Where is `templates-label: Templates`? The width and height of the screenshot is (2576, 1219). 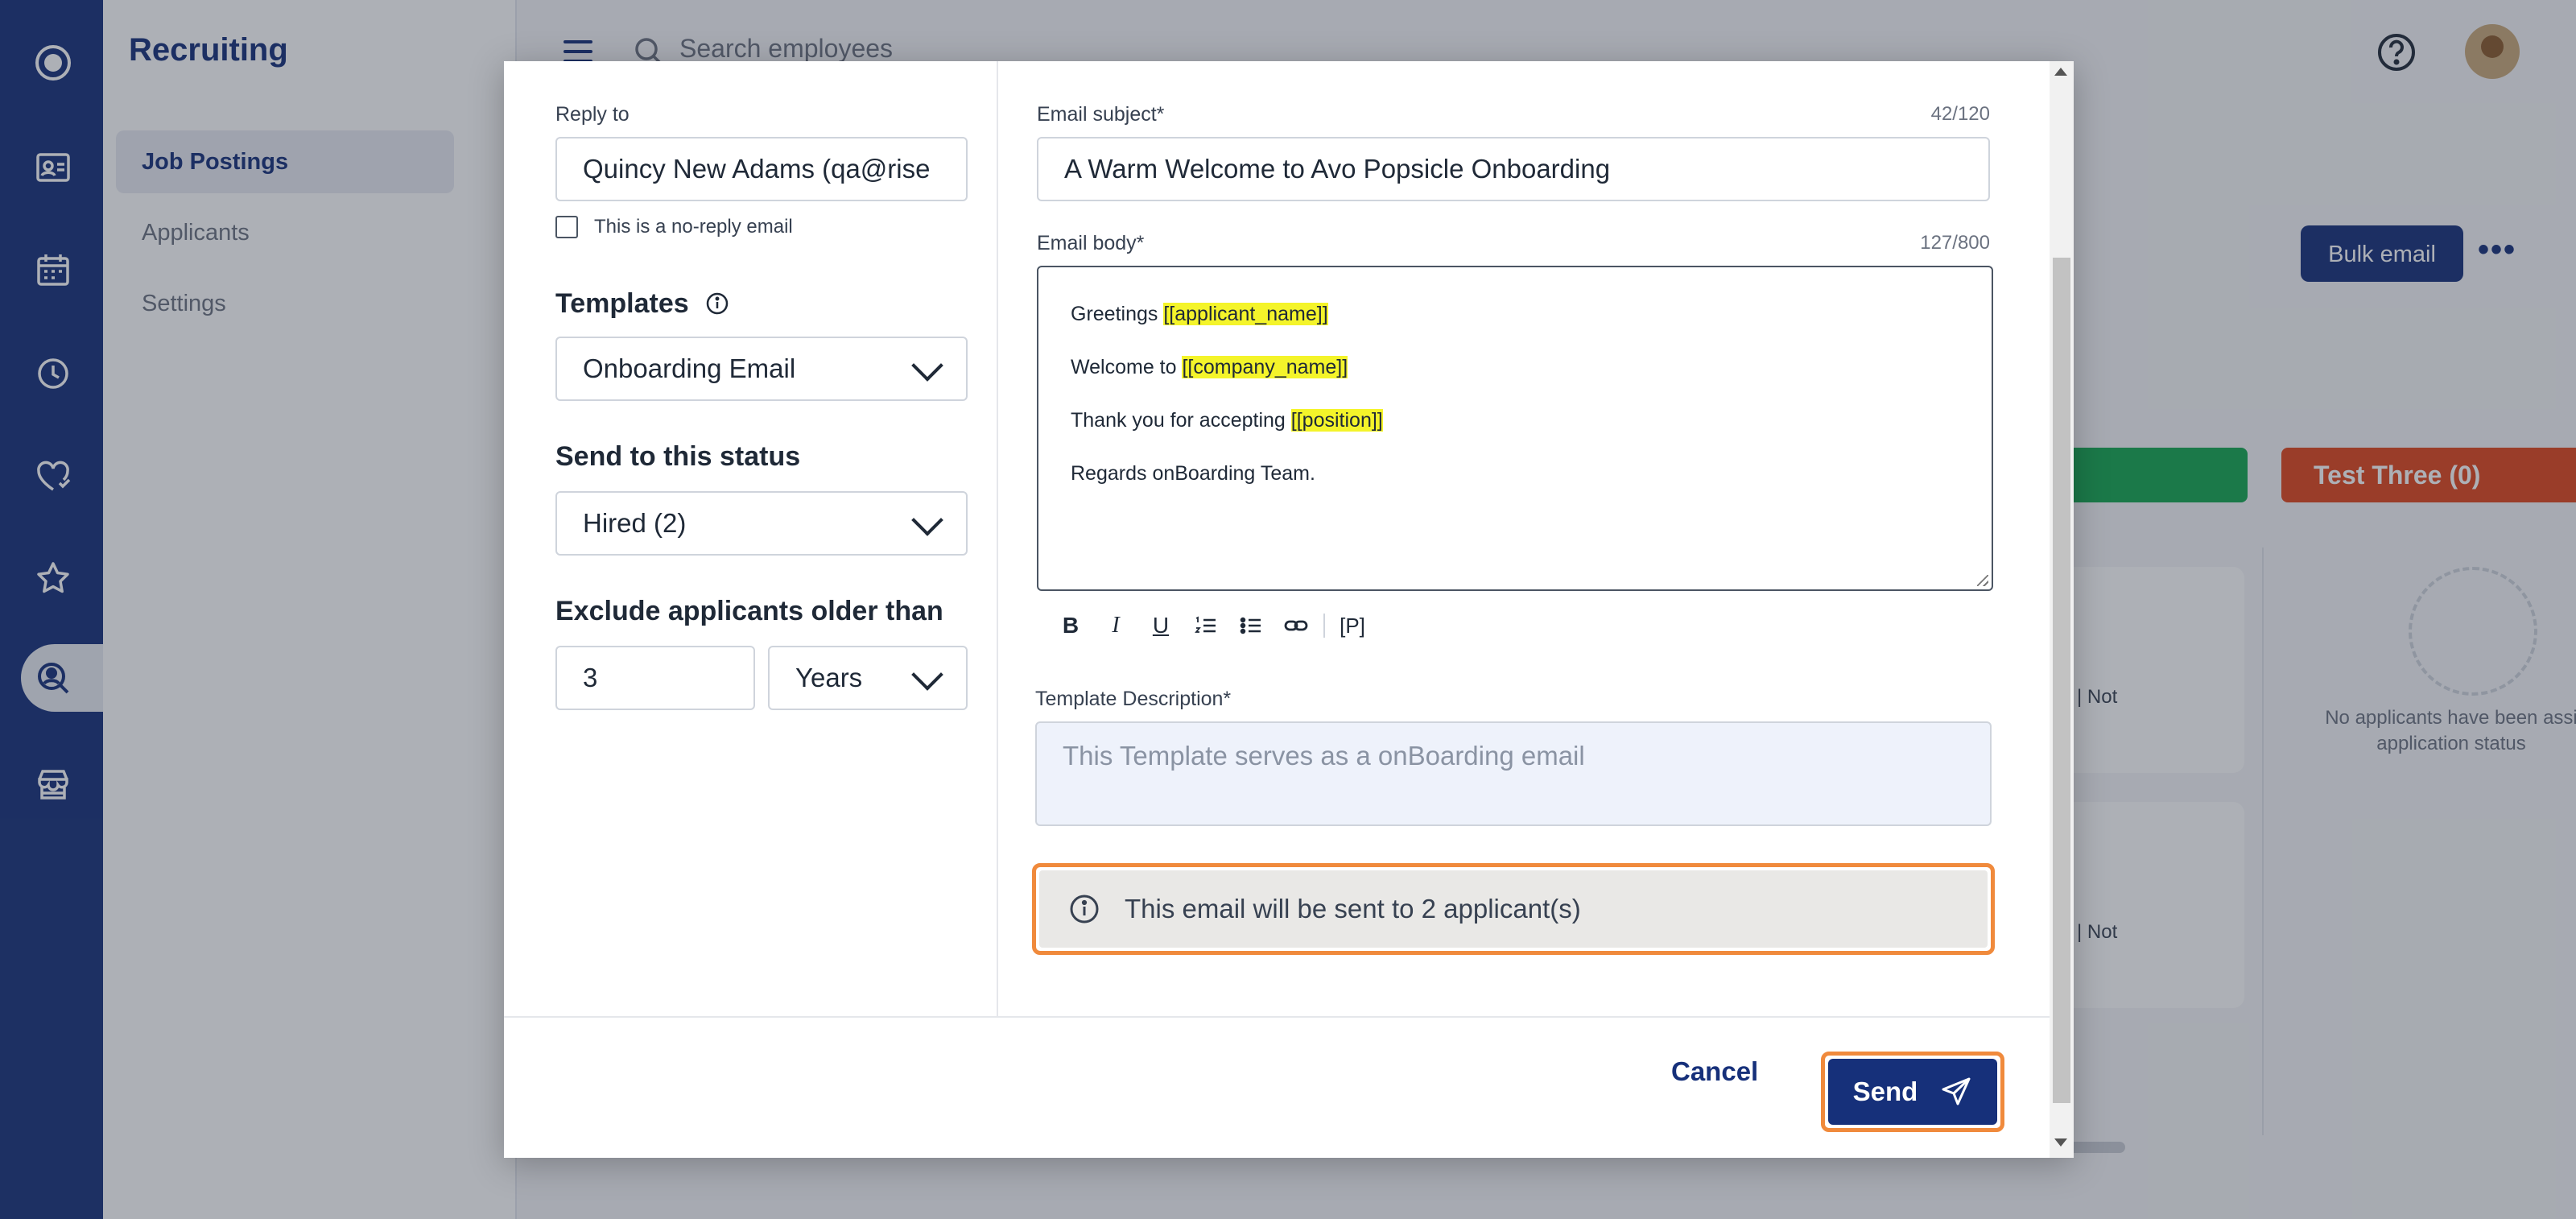
templates-label: Templates is located at coordinates (622, 303).